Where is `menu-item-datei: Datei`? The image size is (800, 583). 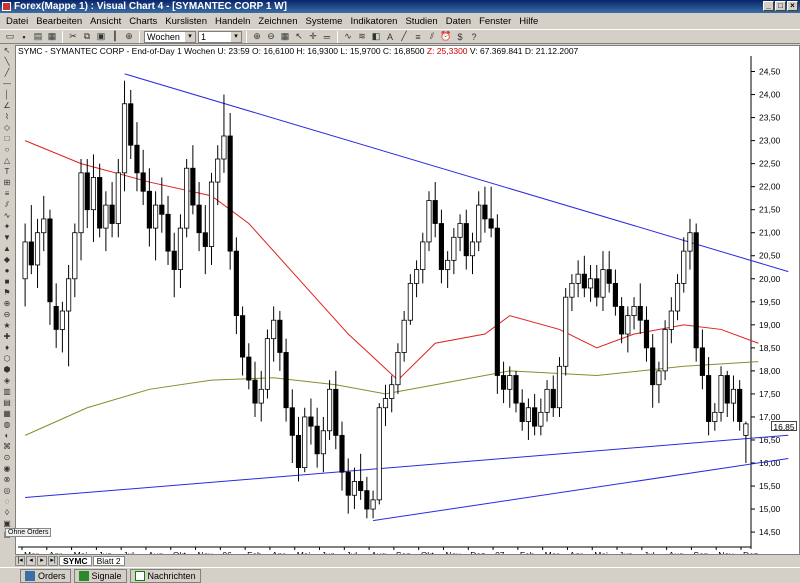
menu-item-datei: Datei is located at coordinates (17, 21).